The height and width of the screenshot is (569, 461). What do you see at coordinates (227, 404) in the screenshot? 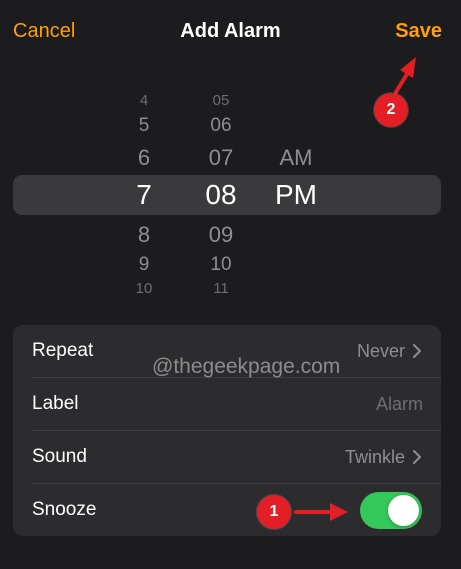
I see `label-row: Label Alarm` at bounding box center [227, 404].